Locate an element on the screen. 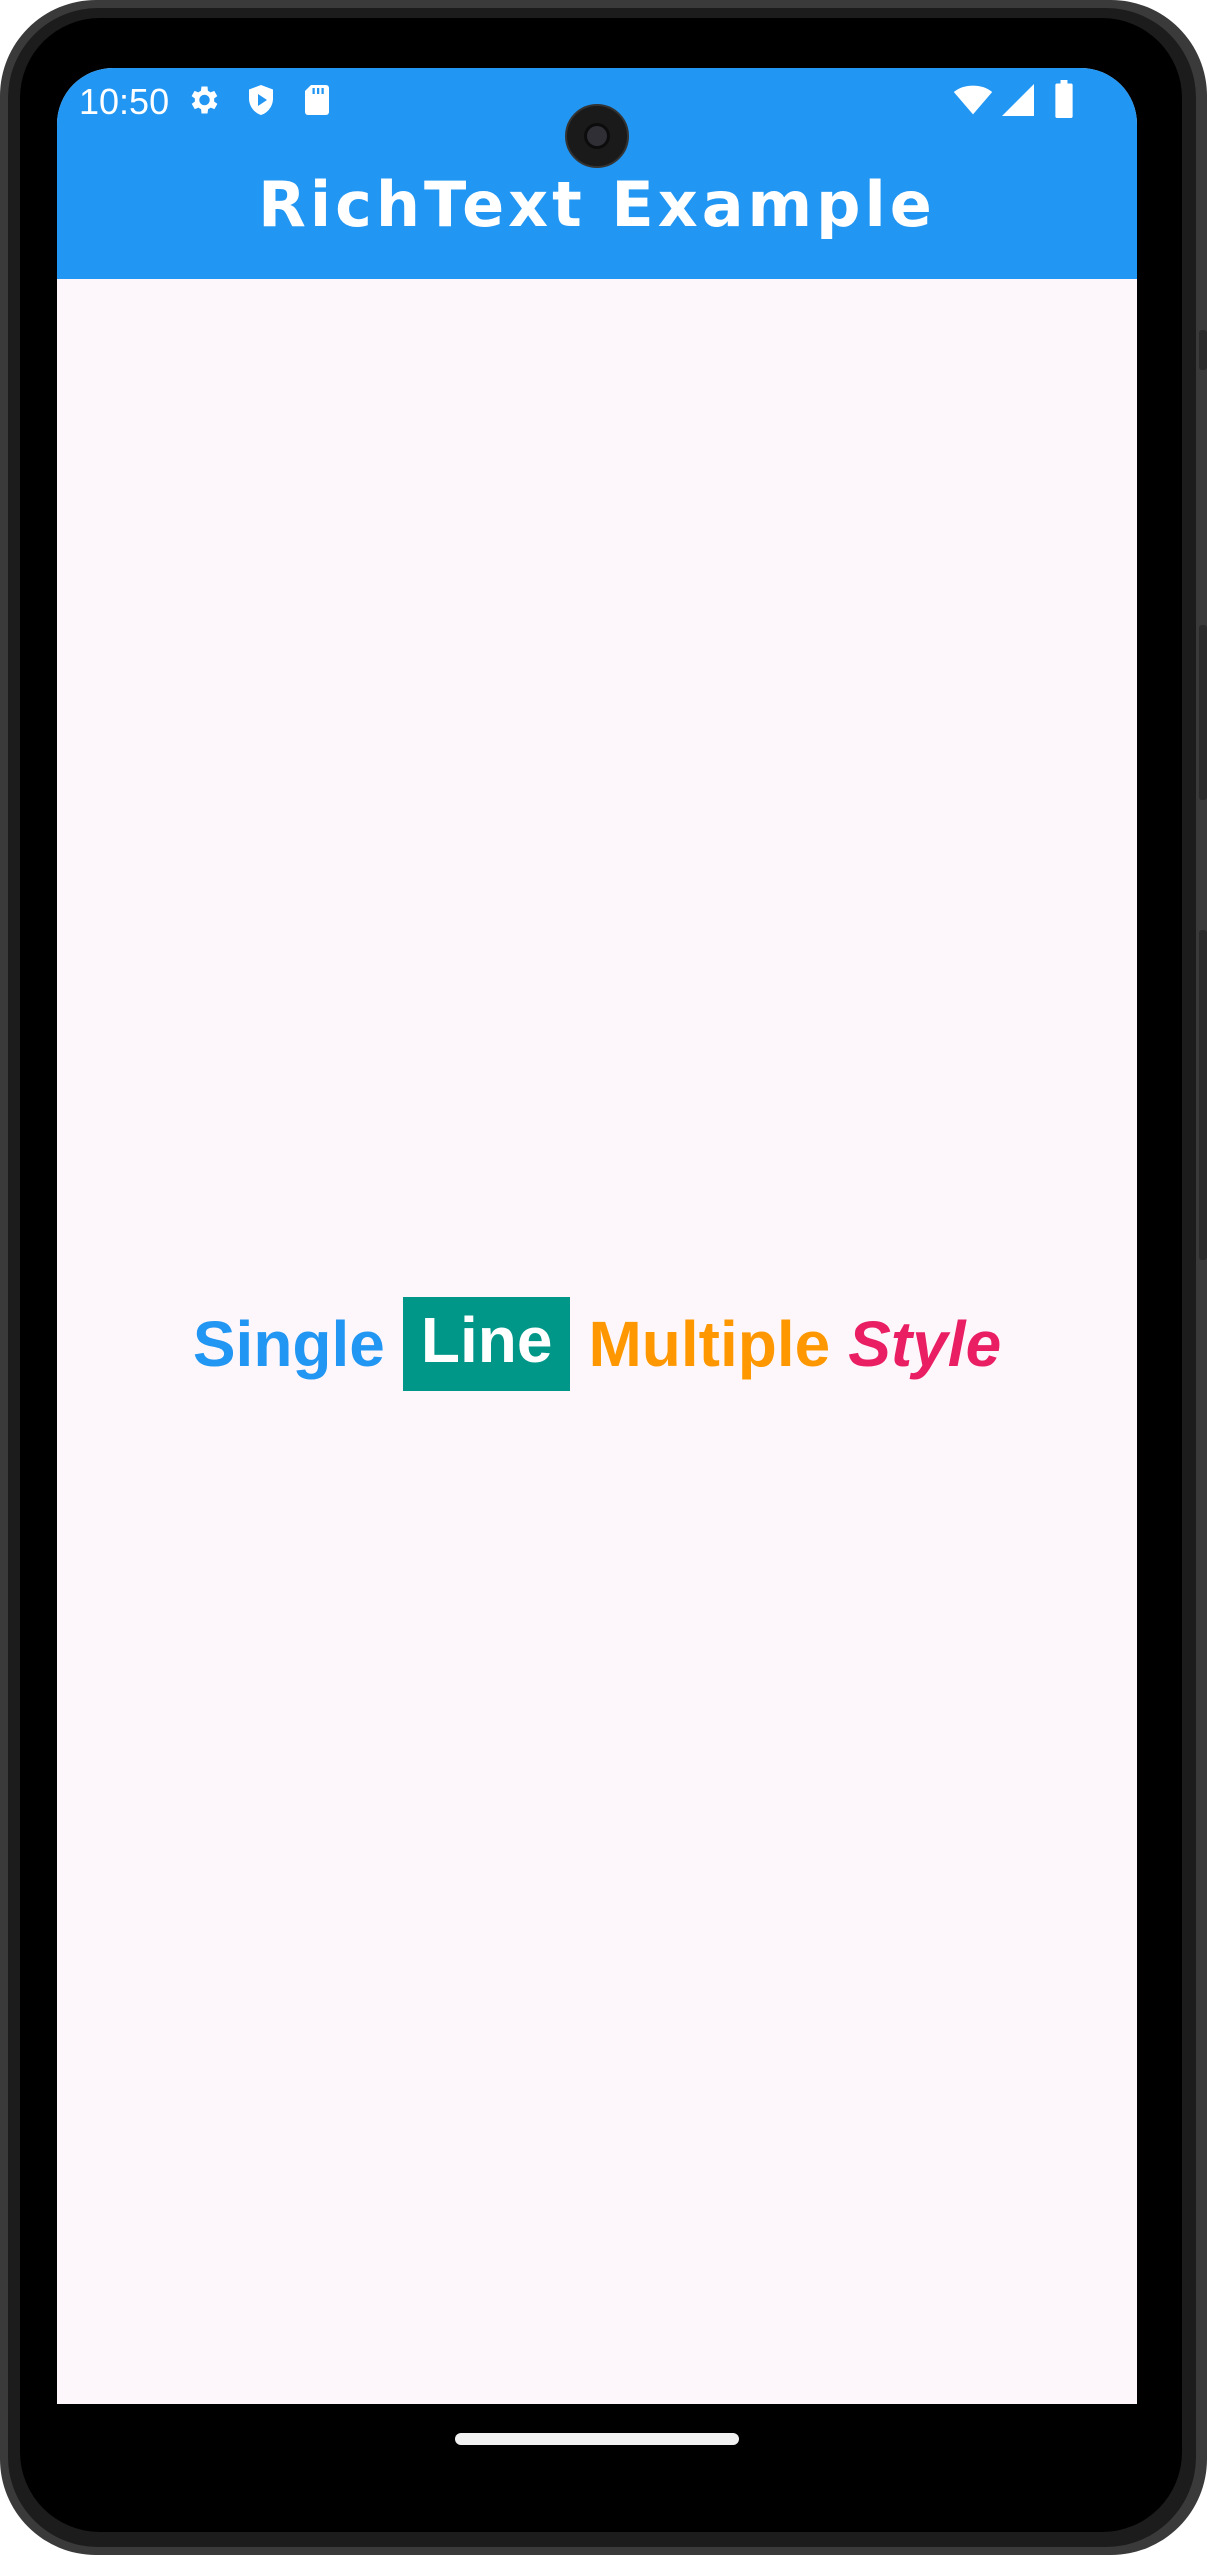 The width and height of the screenshot is (1207, 2555). rich-text-span-line: Line is located at coordinates (486, 1344).